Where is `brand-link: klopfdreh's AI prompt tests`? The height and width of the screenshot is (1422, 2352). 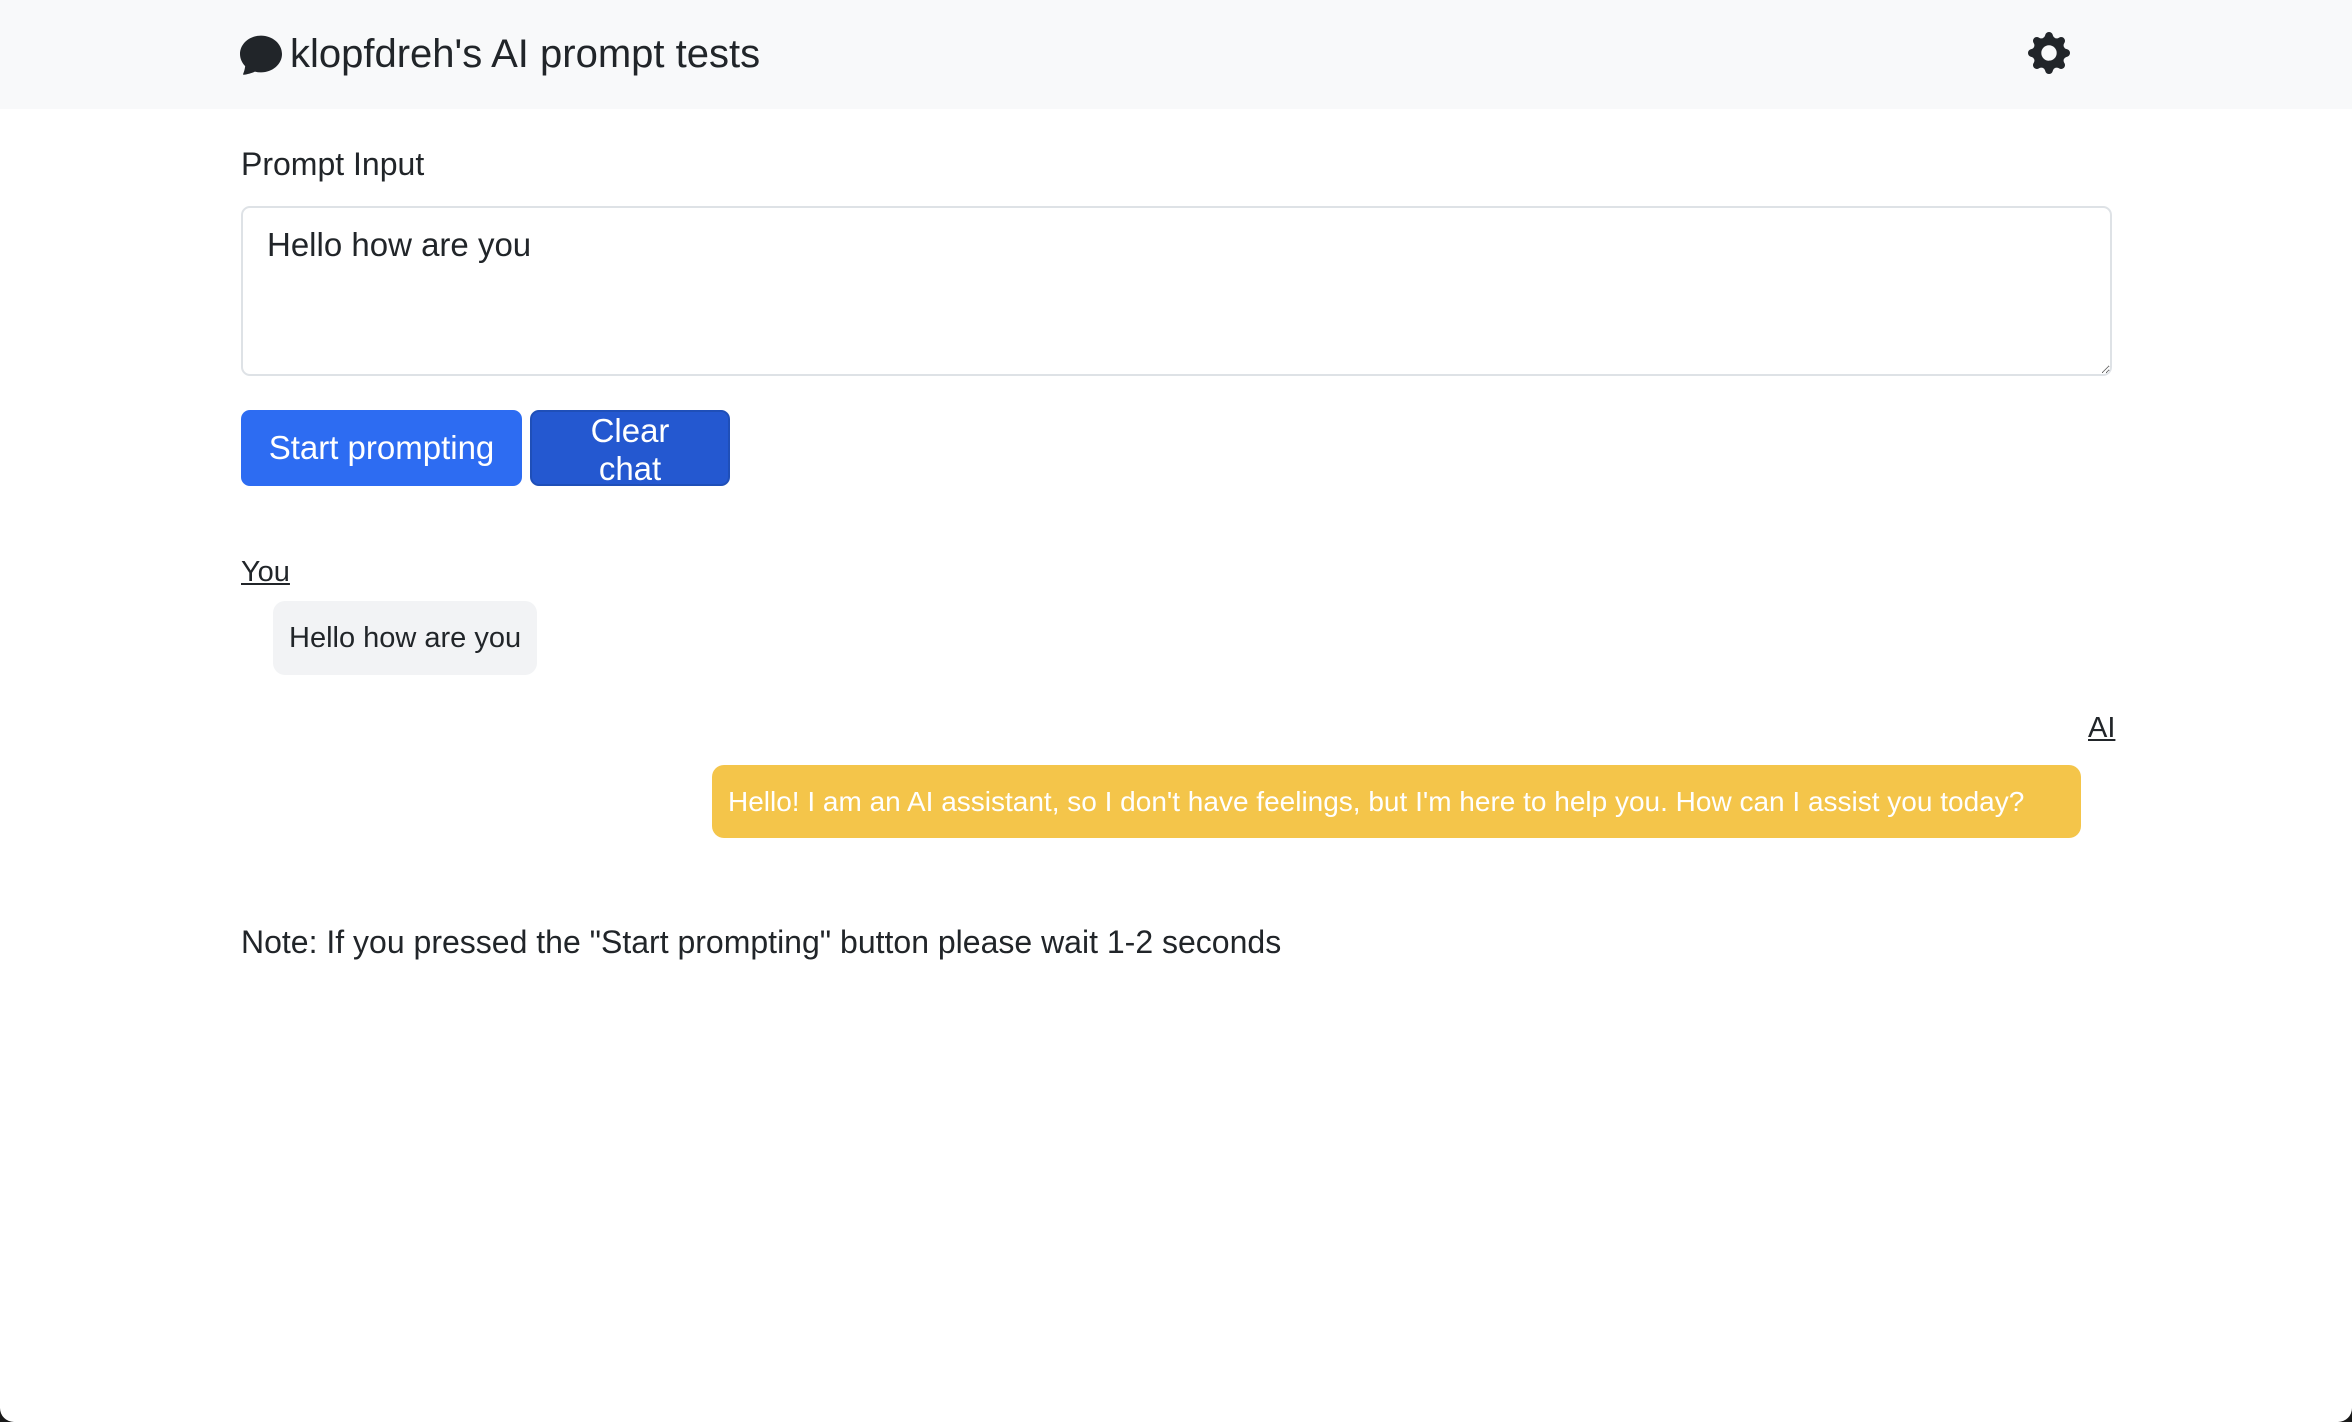
brand-link: klopfdreh's AI prompt tests is located at coordinates (500, 54).